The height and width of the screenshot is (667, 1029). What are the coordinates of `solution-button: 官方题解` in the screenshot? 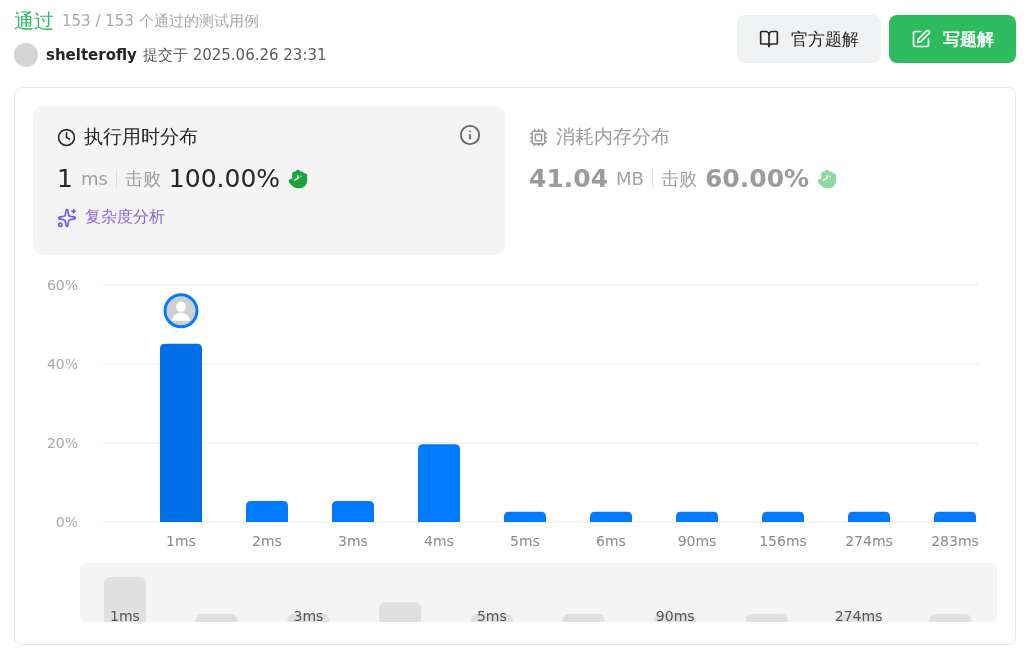 It's located at (809, 39).